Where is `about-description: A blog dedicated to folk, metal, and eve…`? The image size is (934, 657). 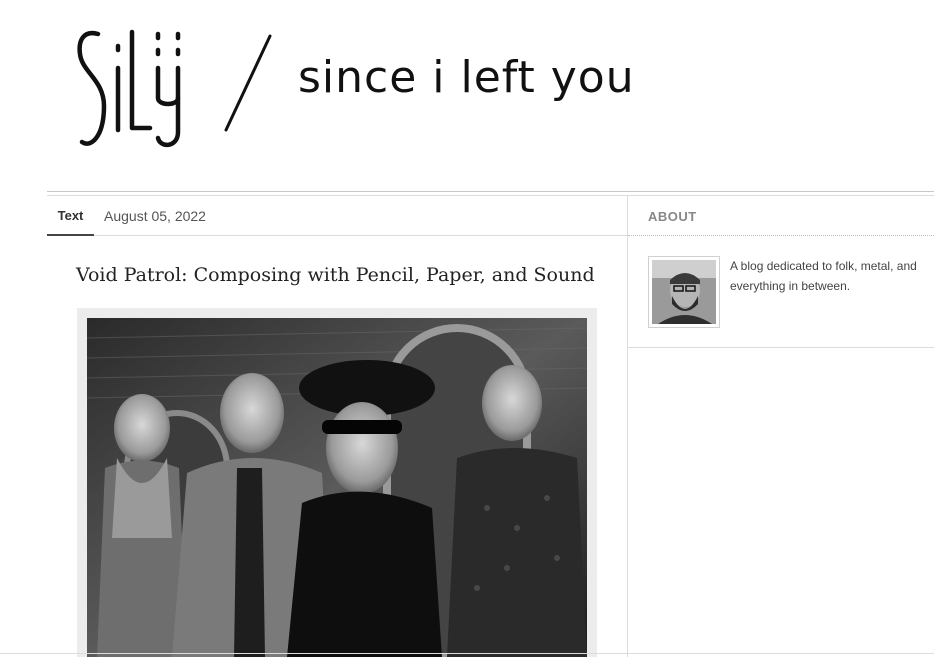 about-description: A blog dedicated to folk, metal, and eve… is located at coordinates (823, 276).